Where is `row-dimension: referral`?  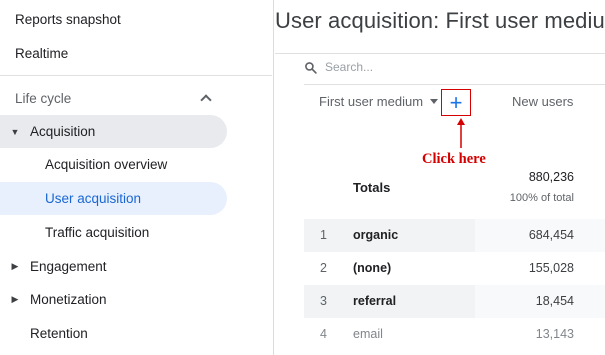 row-dimension: referral is located at coordinates (375, 301).